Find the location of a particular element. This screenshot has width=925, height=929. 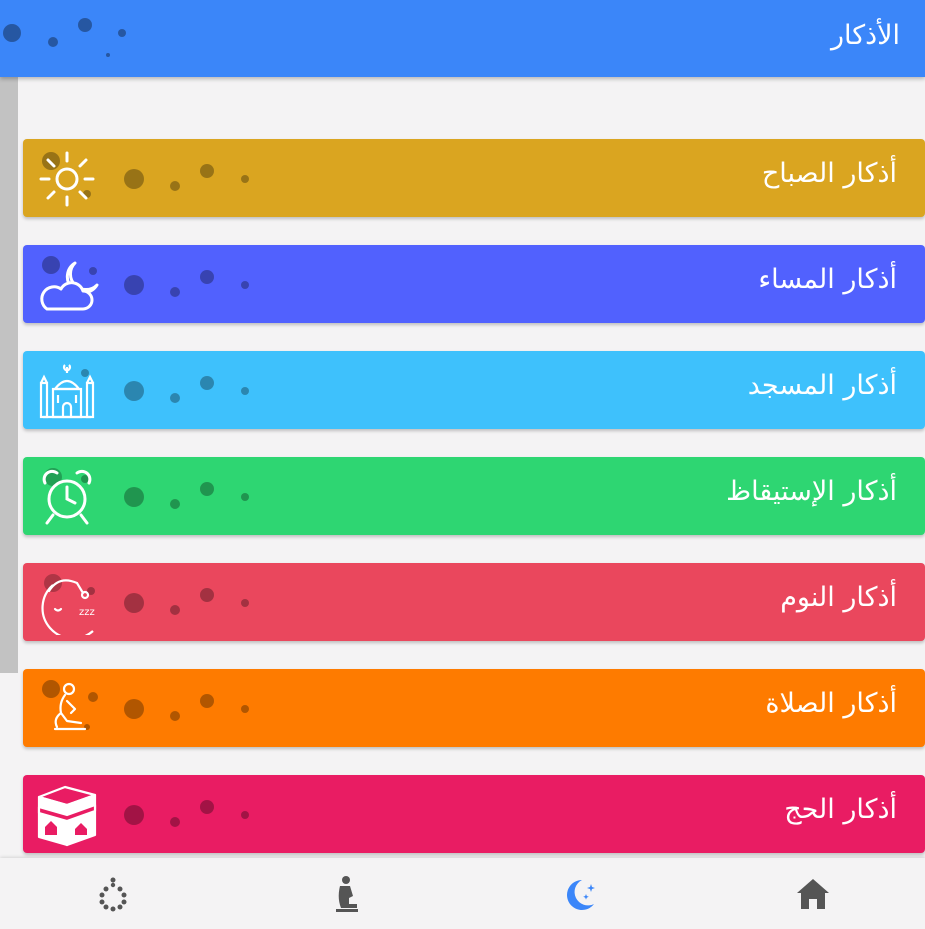

mosque-icon is located at coordinates (67, 391).